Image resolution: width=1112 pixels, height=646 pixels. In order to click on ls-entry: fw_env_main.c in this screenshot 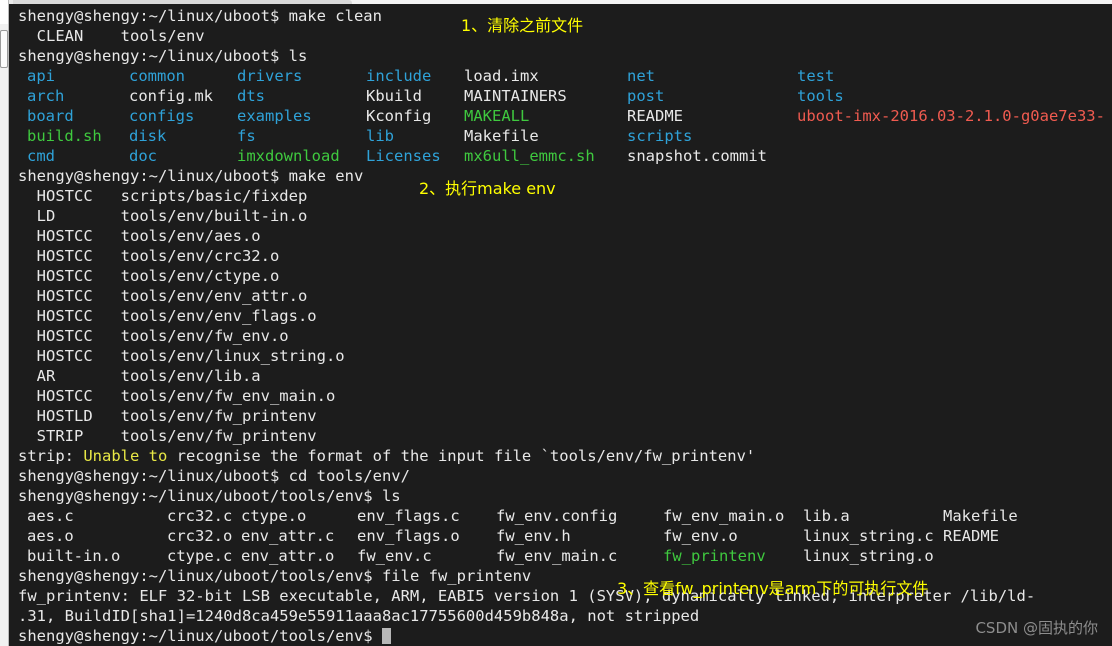, I will do `click(557, 556)`.